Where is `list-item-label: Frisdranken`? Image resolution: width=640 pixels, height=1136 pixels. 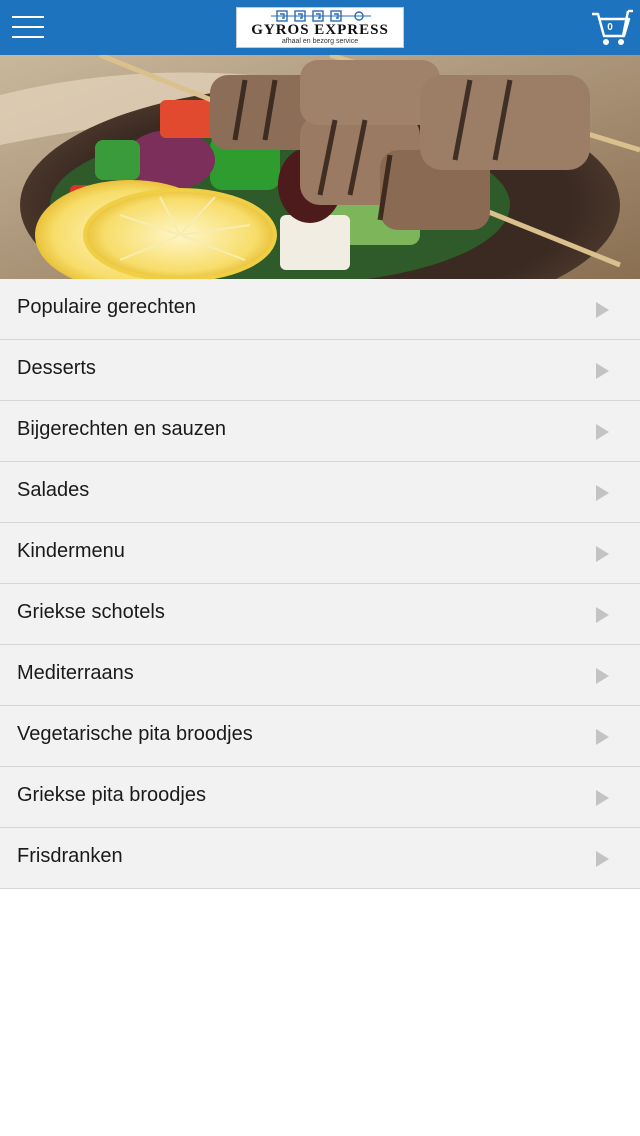 list-item-label: Frisdranken is located at coordinates (70, 856).